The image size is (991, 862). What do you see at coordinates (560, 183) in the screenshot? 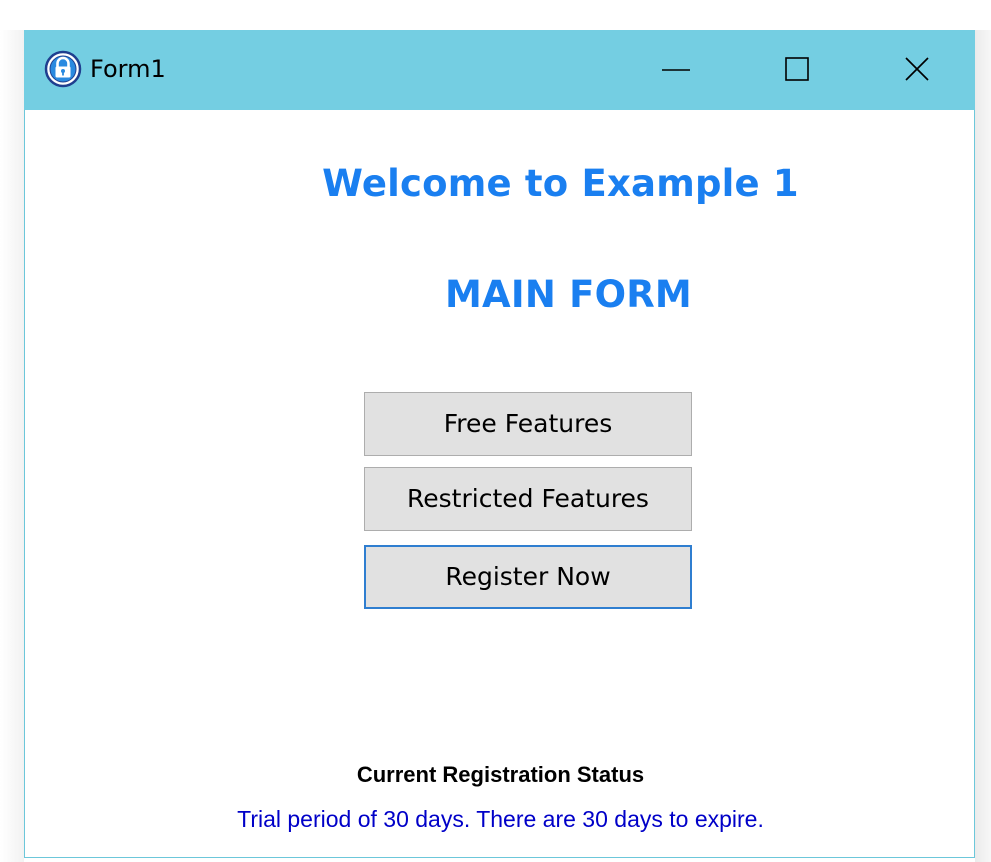
I see `welcome-heading: Welcome to Example 1` at bounding box center [560, 183].